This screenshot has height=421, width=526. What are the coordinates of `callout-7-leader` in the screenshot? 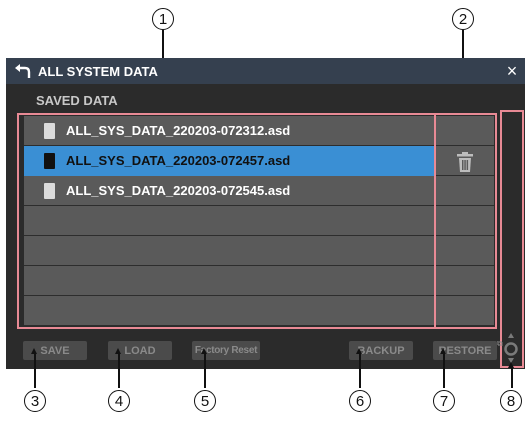 It's located at (443, 368).